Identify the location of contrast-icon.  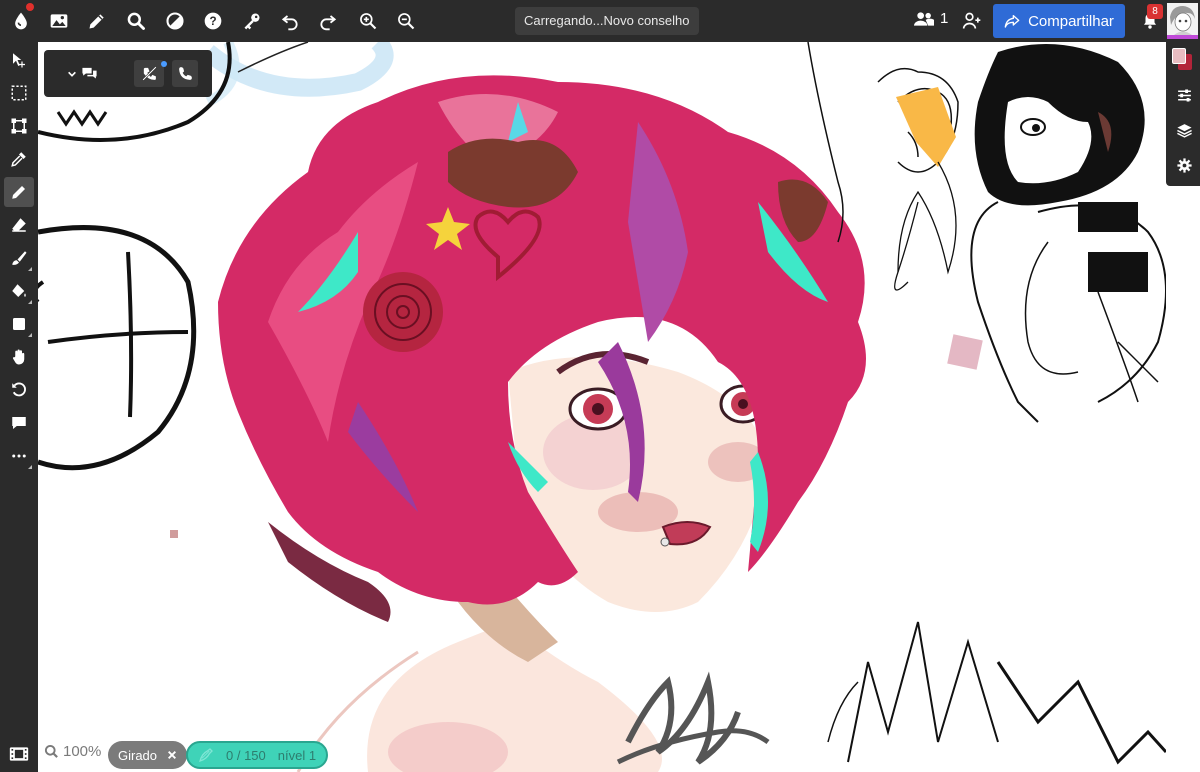
(175, 21).